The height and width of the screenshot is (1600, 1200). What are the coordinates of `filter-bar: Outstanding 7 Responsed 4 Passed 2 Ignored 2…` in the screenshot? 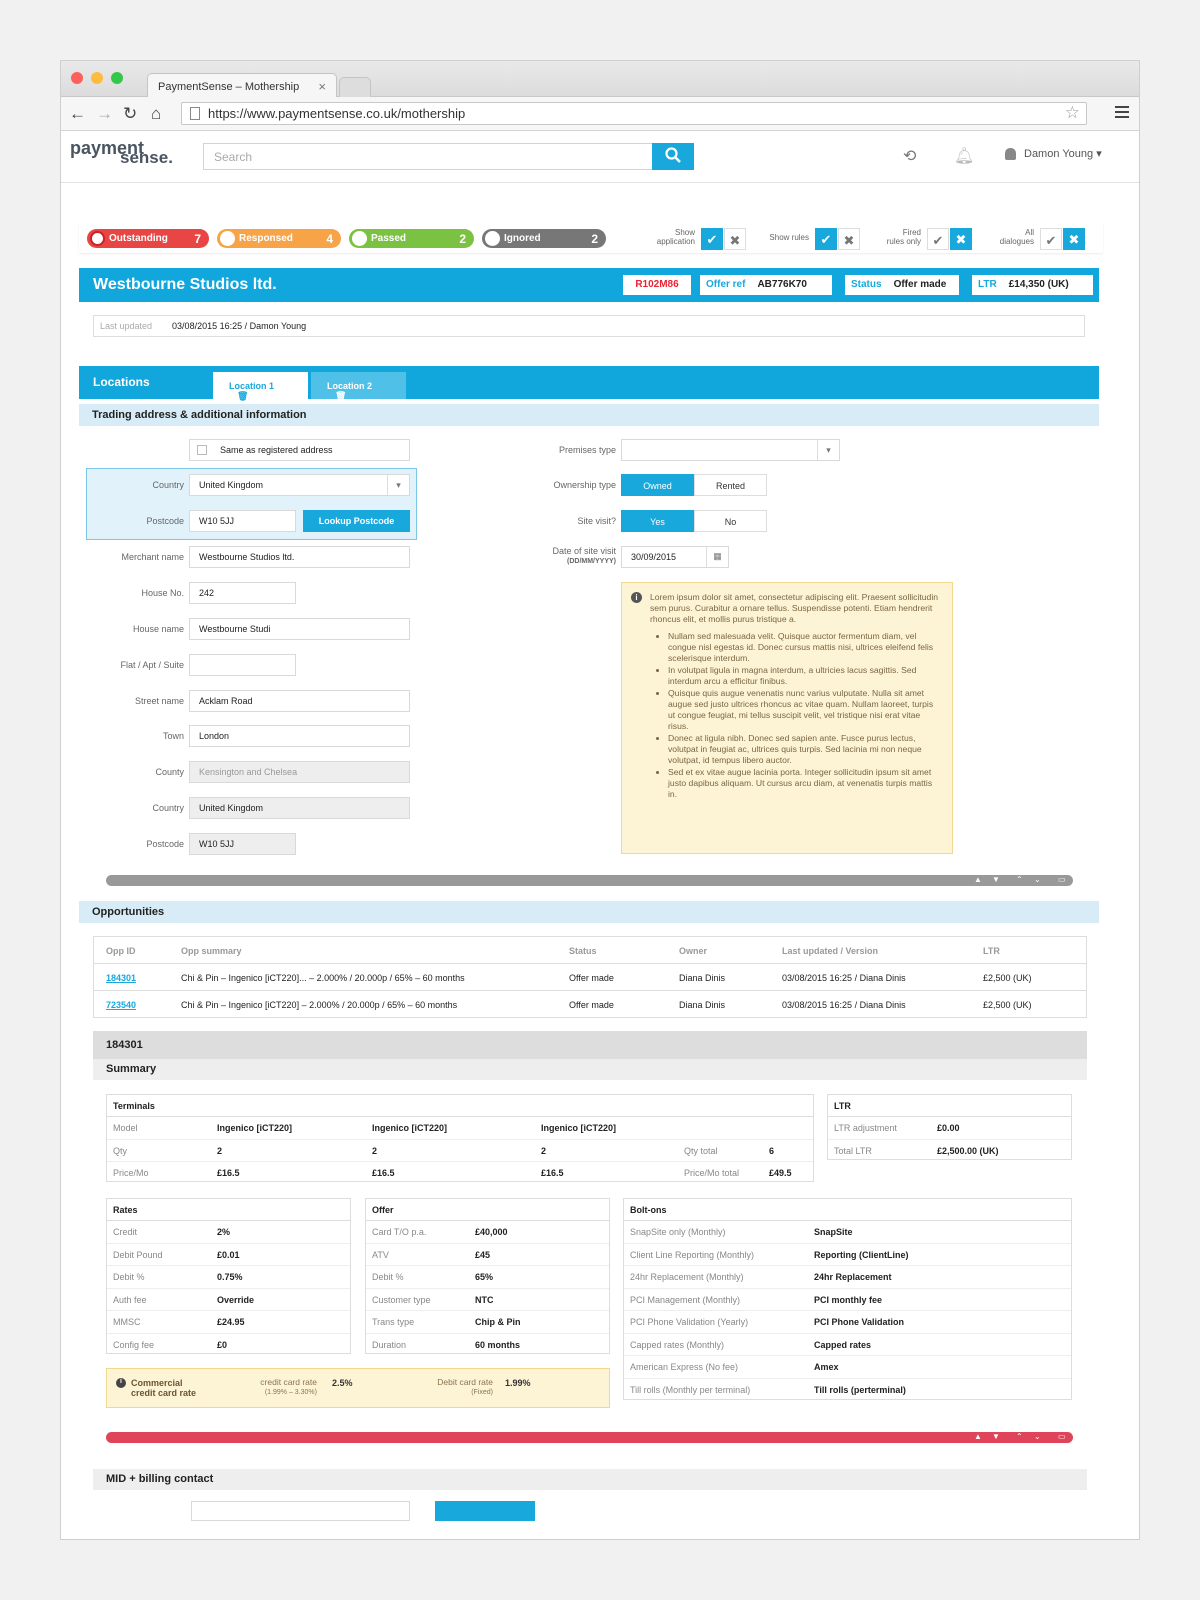 It's located at (591, 238).